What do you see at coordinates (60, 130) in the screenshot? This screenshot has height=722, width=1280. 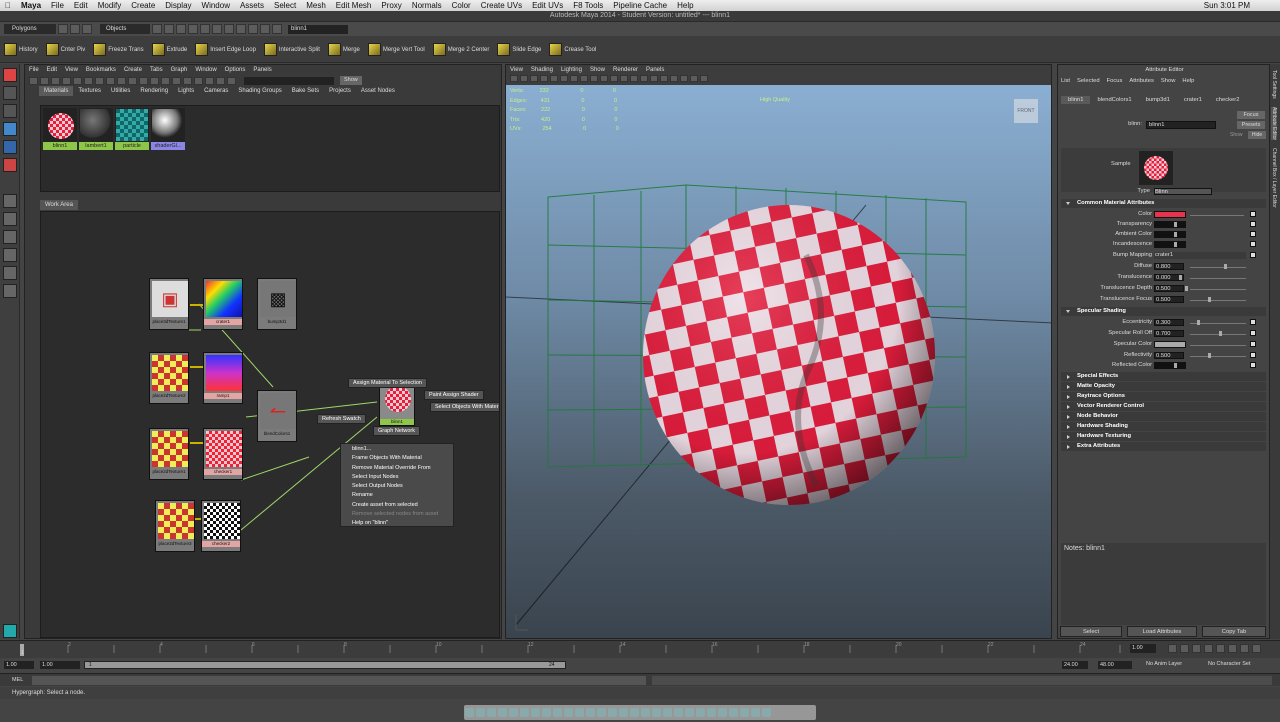 I see `material-swatch-blinn1: blinn1` at bounding box center [60, 130].